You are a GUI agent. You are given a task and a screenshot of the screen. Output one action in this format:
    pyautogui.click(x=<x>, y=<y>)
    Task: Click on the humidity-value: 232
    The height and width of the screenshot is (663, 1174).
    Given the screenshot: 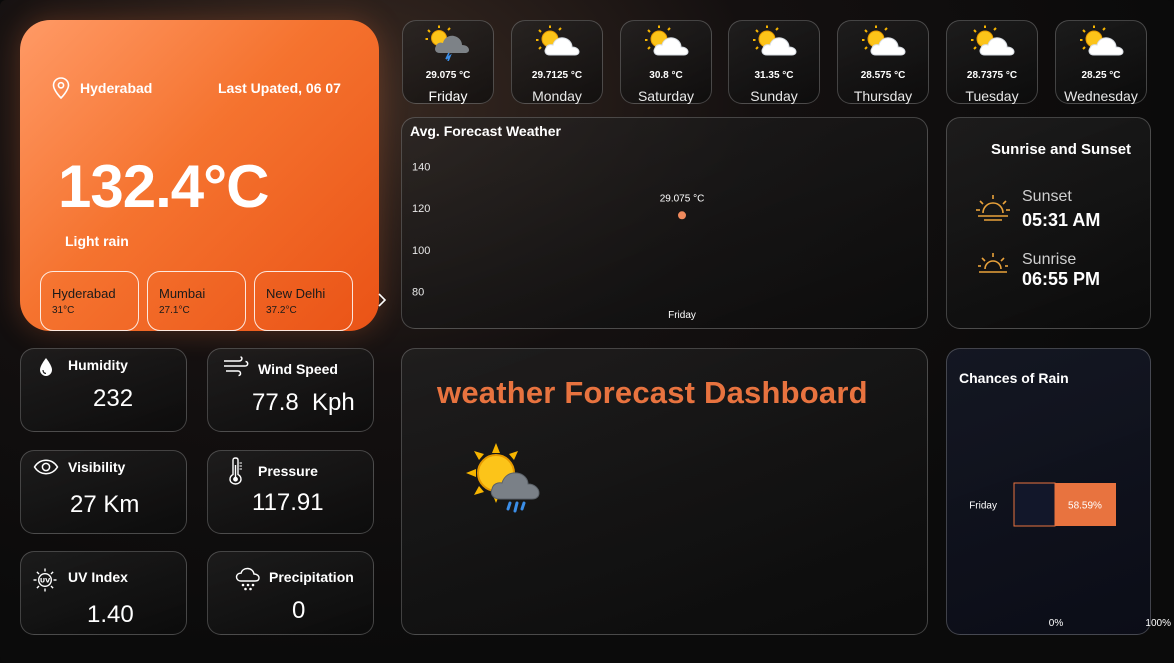 What is the action you would take?
    pyautogui.click(x=113, y=398)
    